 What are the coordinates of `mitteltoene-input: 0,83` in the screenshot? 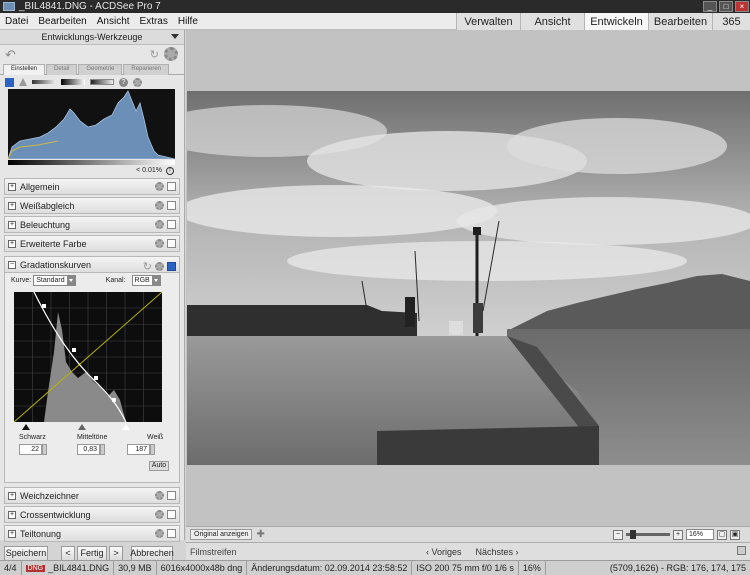 It's located at (88, 449).